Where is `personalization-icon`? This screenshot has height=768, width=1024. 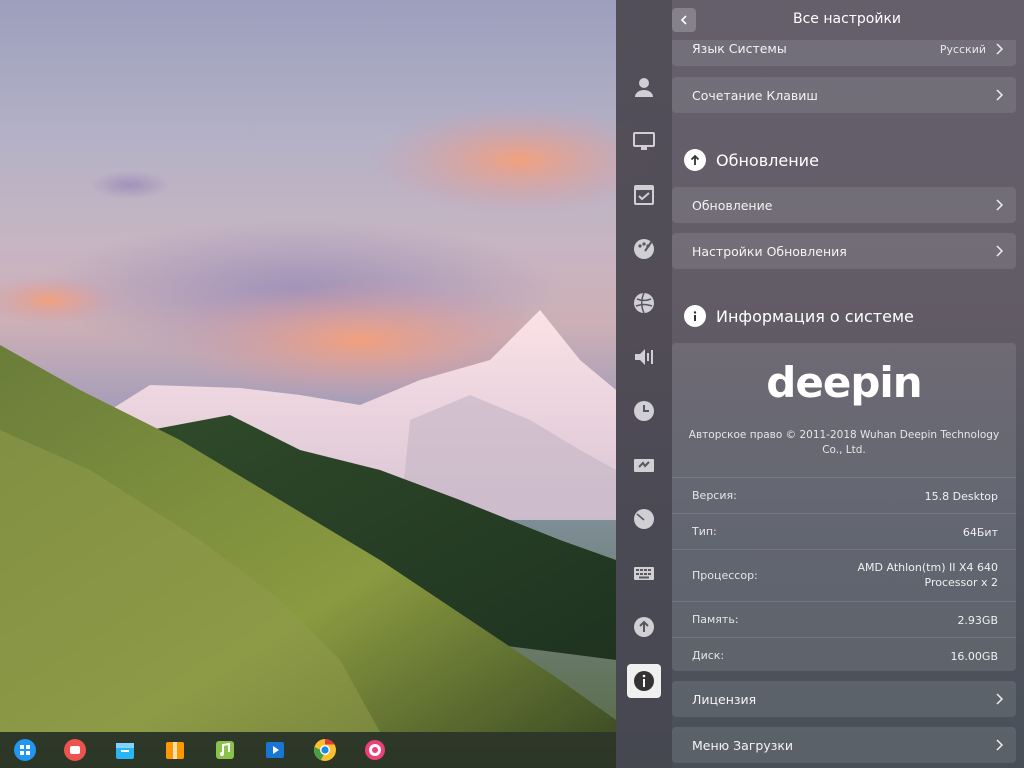
personalization-icon is located at coordinates (644, 249).